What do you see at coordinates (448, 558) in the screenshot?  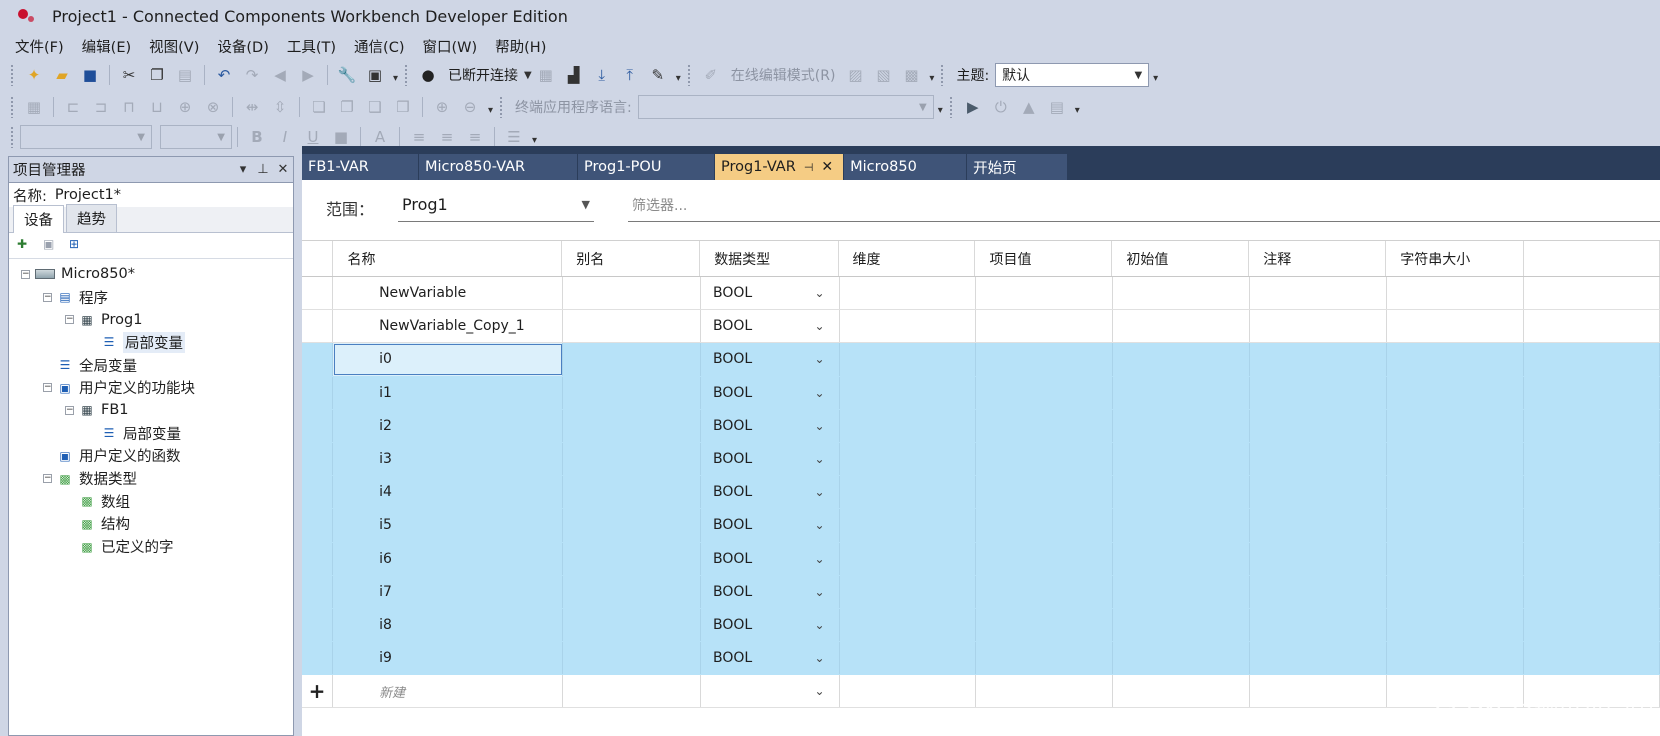 I see `name-cell: i6` at bounding box center [448, 558].